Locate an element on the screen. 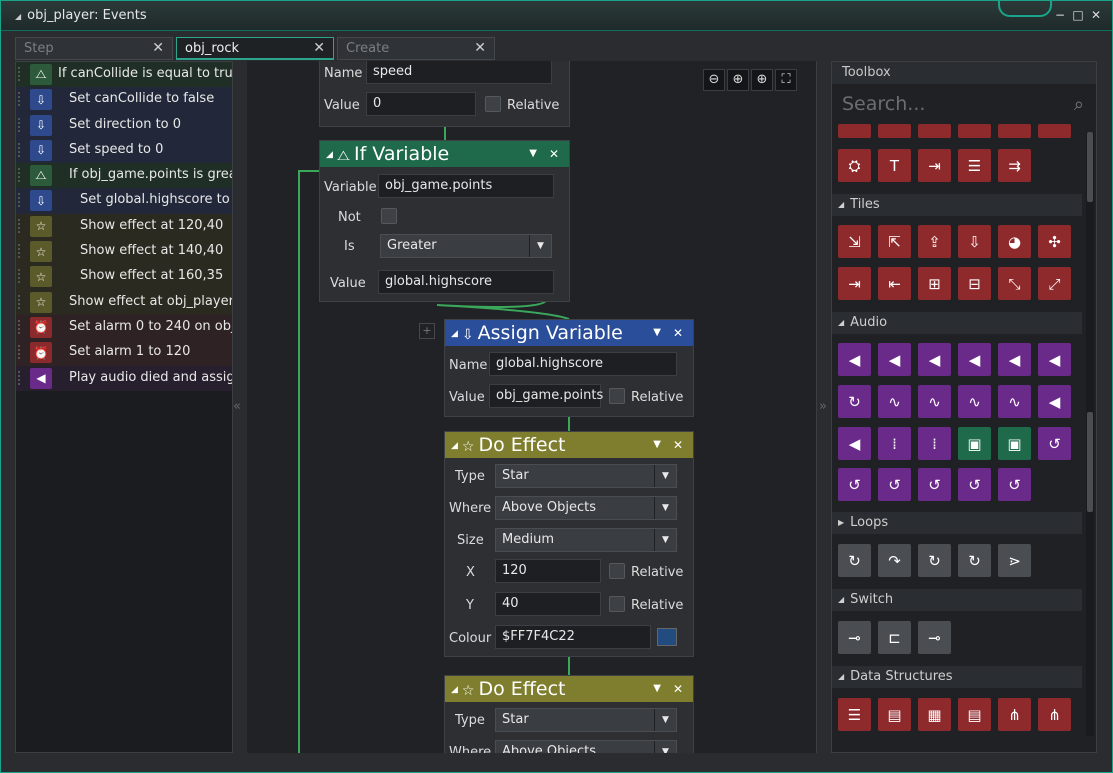 Image resolution: width=1113 pixels, height=773 pixels. stop-all-audio-icon: ◀ is located at coordinates (934, 359).